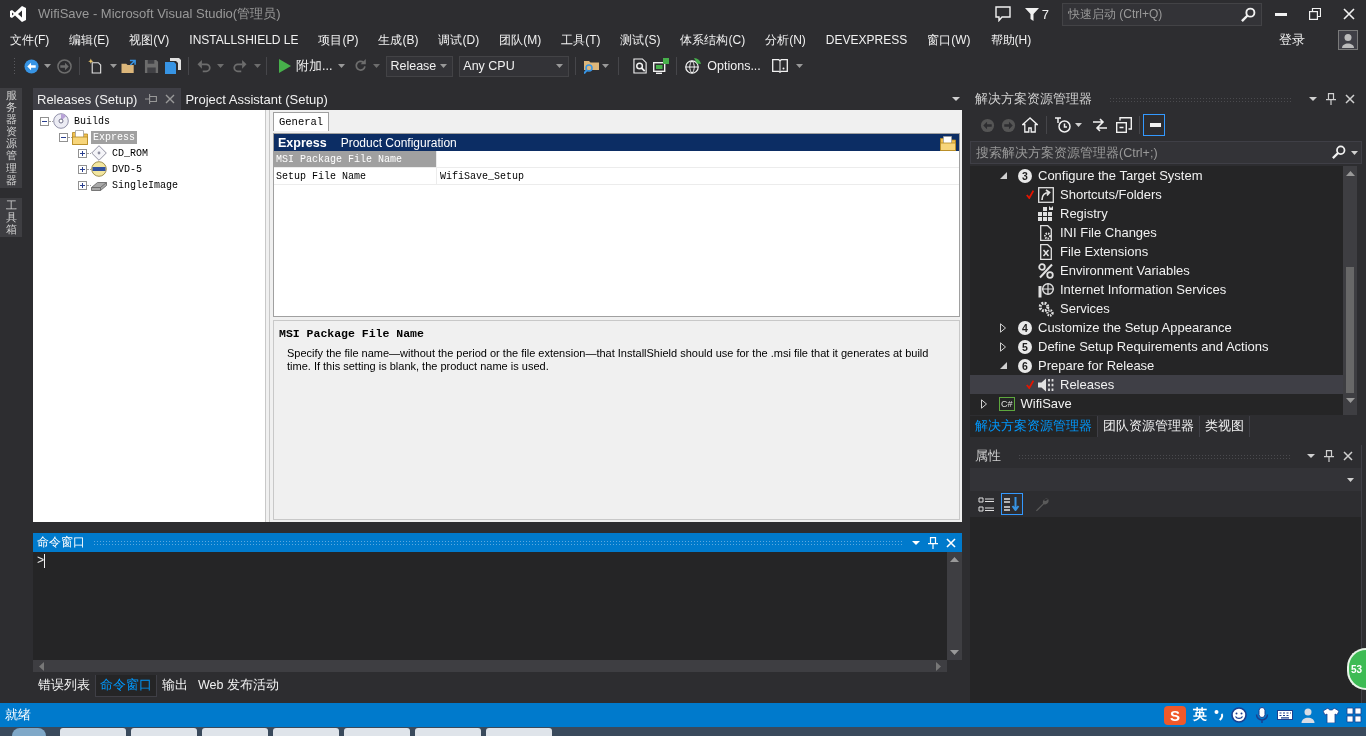  Describe the element at coordinates (285, 66) in the screenshot. I see `play-icon` at that location.